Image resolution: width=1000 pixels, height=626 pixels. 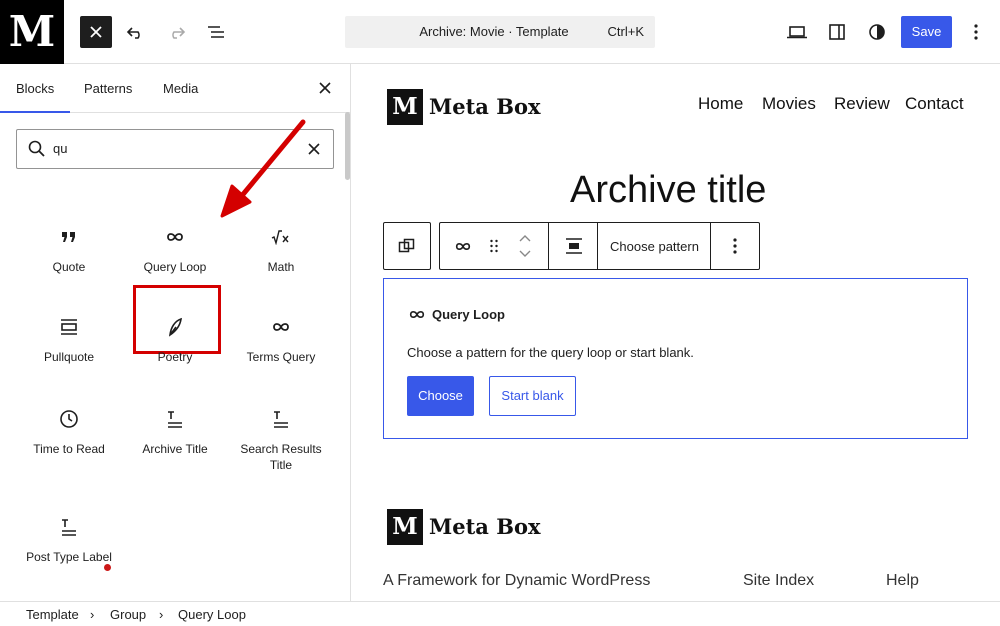 I want to click on block-label: Math, so click(x=281, y=267).